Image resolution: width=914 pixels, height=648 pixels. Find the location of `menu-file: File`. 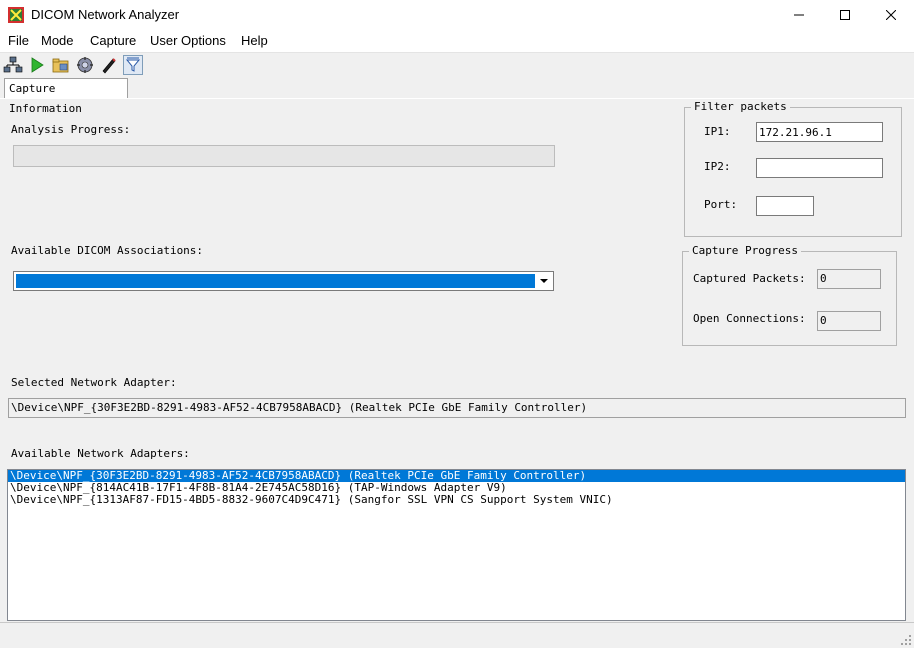

menu-file: File is located at coordinates (18, 40).